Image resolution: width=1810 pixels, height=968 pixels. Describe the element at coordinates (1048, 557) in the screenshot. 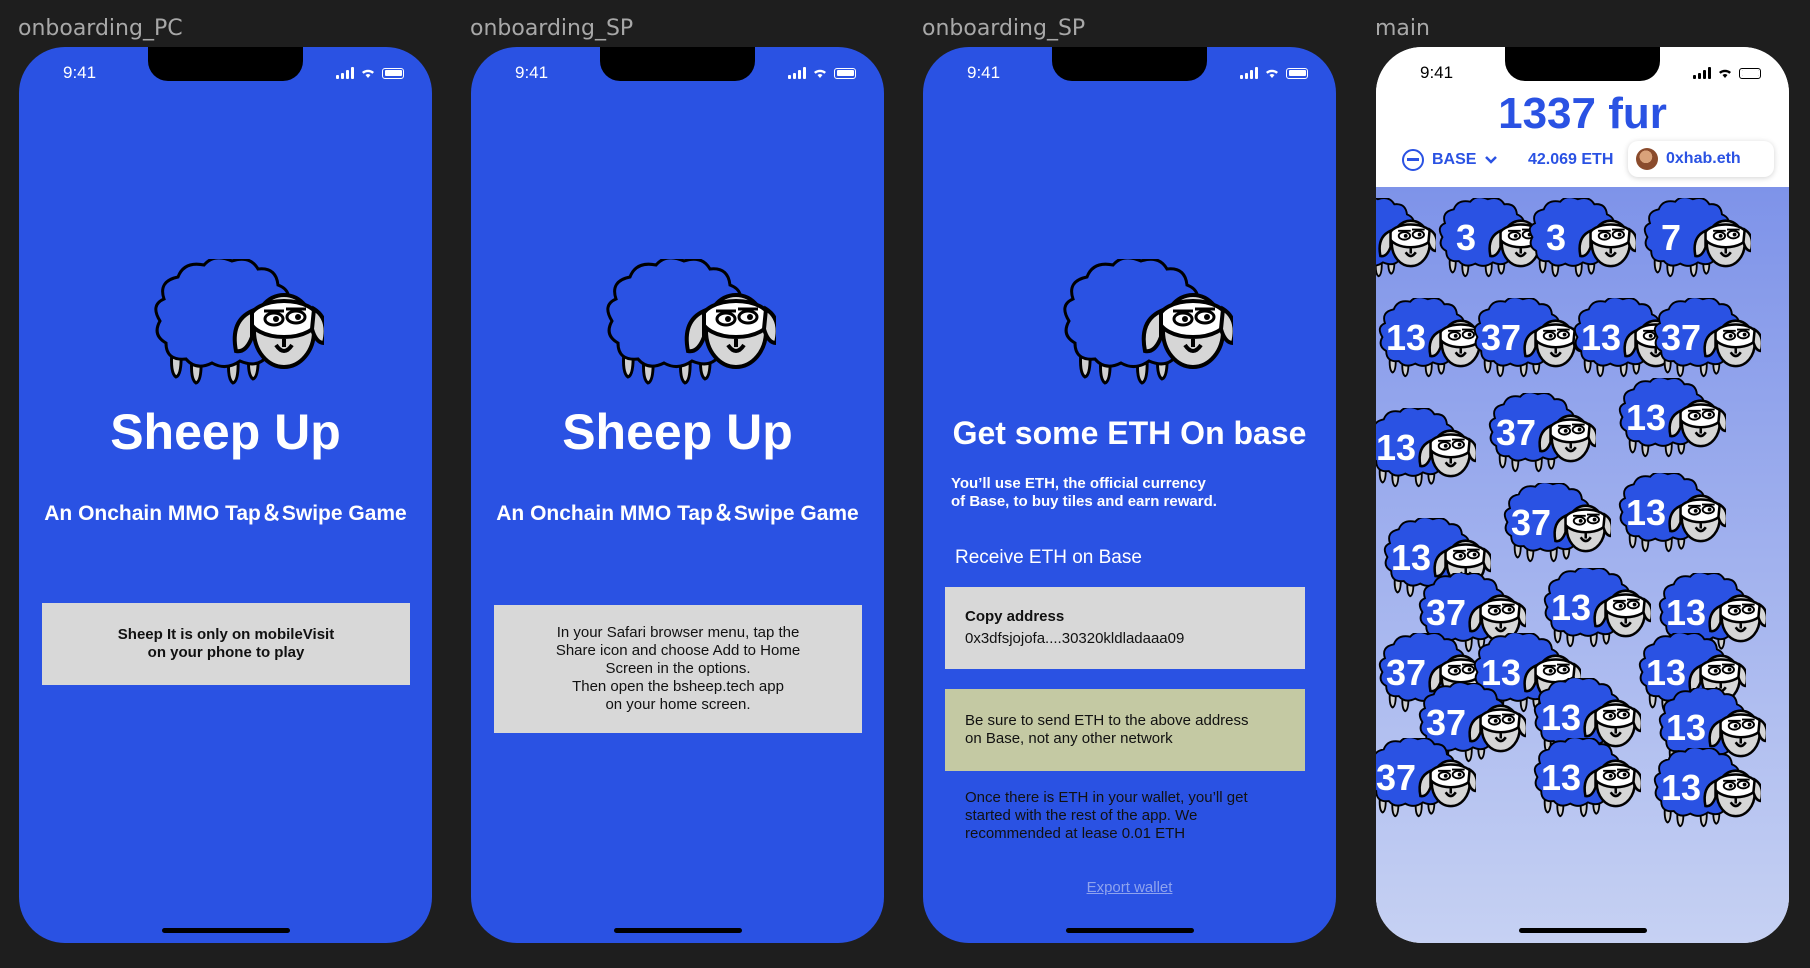

I see `receive-heading: Receive ETH on Base` at that location.